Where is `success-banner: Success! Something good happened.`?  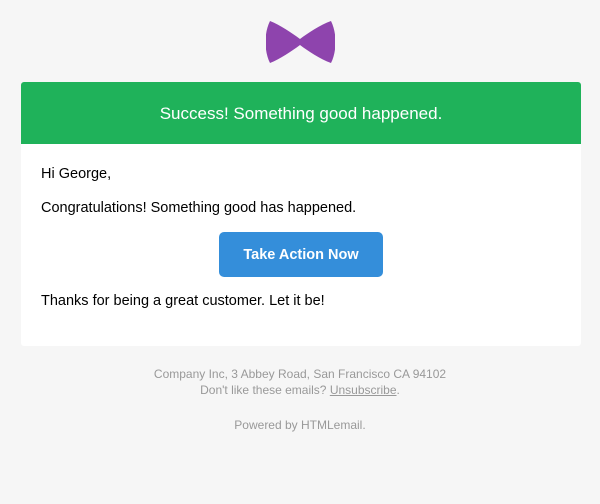 success-banner: Success! Something good happened. is located at coordinates (301, 113).